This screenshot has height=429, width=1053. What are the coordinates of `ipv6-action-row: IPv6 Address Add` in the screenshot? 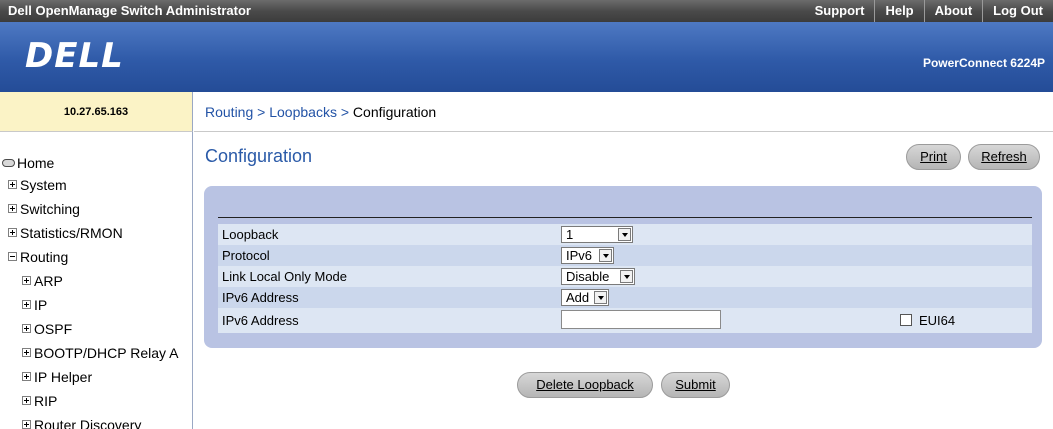 It's located at (625, 297).